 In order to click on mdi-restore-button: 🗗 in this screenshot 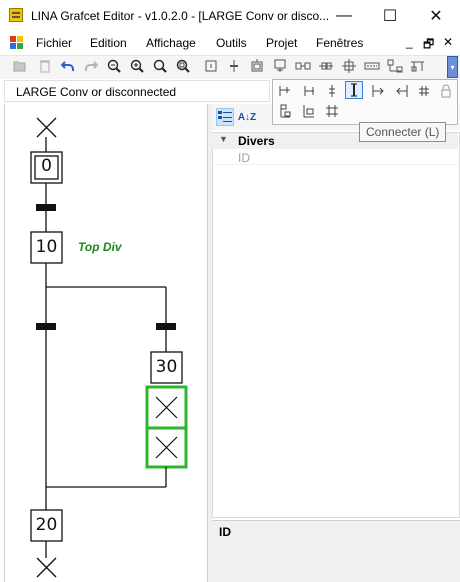, I will do `click(428, 45)`.